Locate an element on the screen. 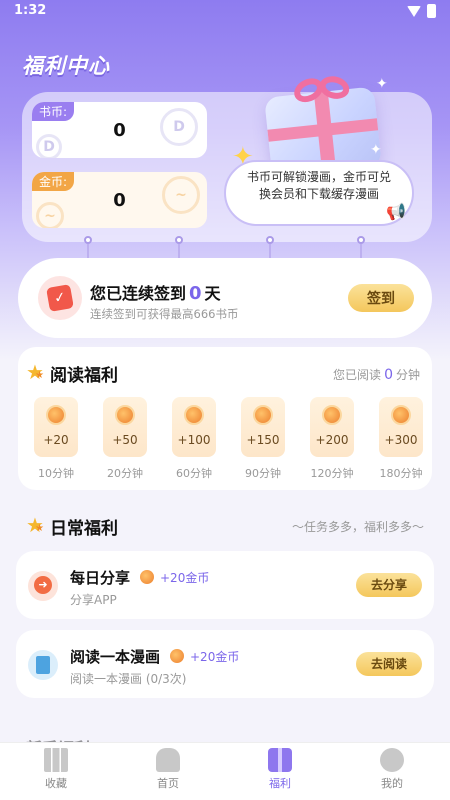 The height and width of the screenshot is (800, 450). share-button: 去分享 is located at coordinates (389, 585).